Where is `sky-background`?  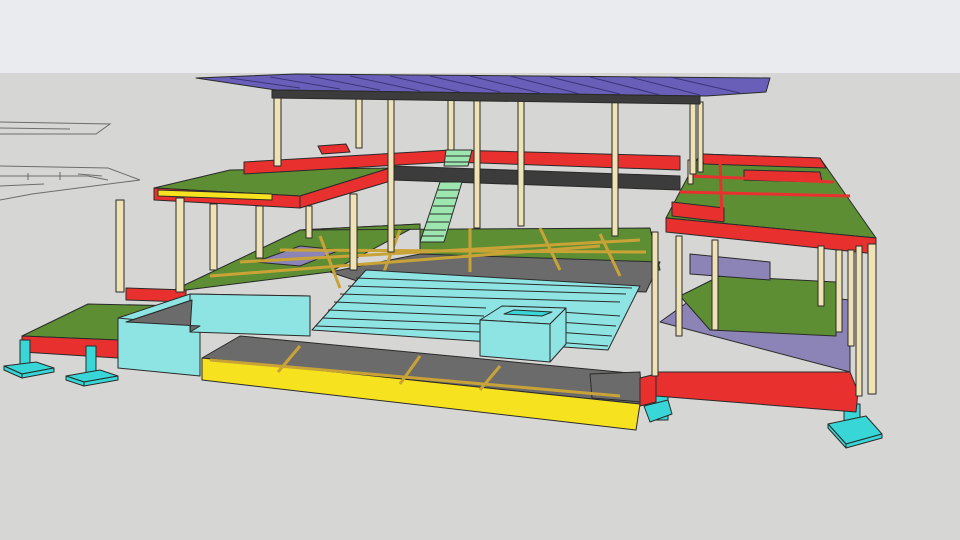 sky-background is located at coordinates (480, 36).